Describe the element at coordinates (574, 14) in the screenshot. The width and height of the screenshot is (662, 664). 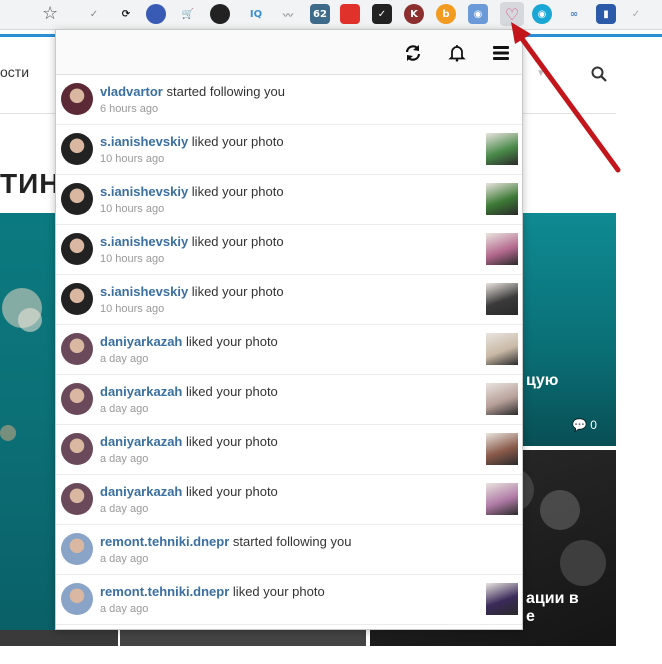
I see `link-ext-icon: ∞` at that location.